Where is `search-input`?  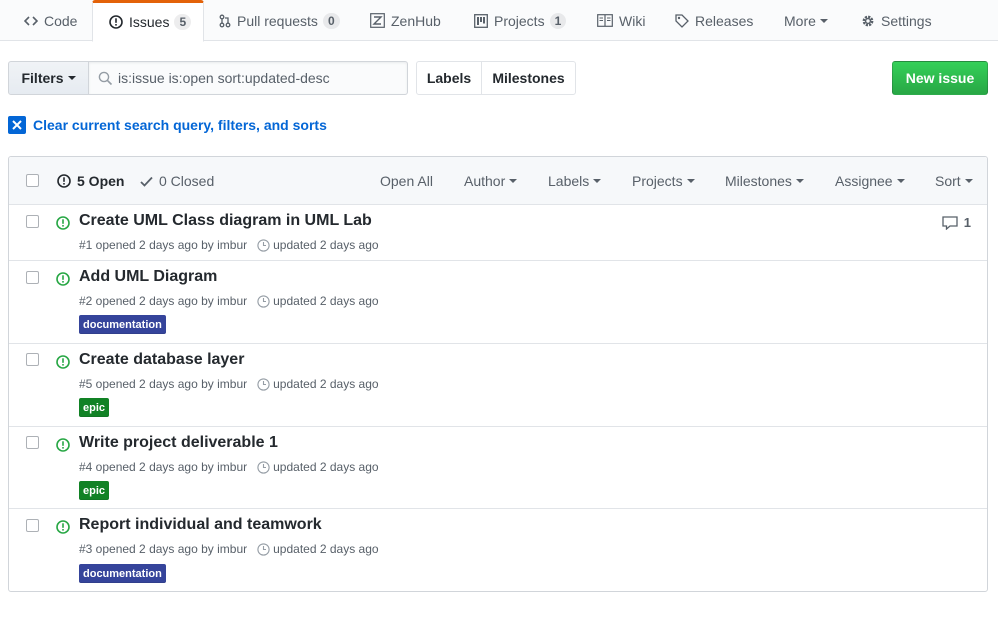
search-input is located at coordinates (260, 78).